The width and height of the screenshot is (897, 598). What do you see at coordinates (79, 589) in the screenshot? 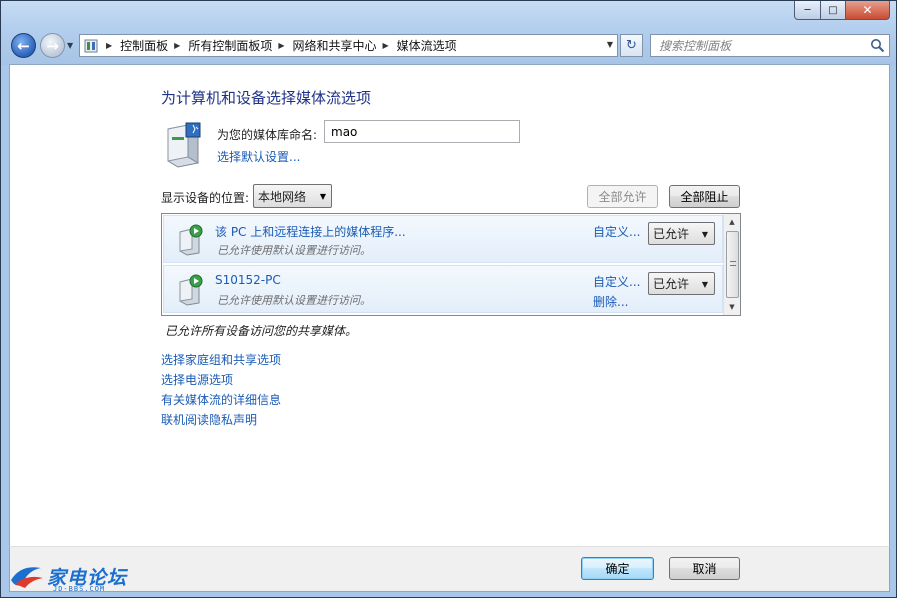
I see `watermark-subtext: JD-BBS.COM` at bounding box center [79, 589].